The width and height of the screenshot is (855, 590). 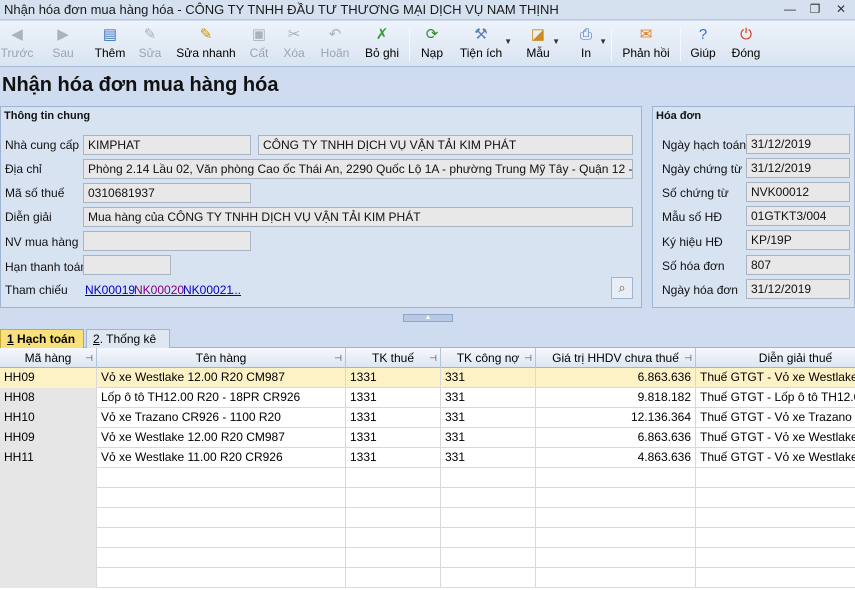 I want to click on table-cell: Vỏ xe Westlake 11.00 R20 CR926, so click(x=221, y=458).